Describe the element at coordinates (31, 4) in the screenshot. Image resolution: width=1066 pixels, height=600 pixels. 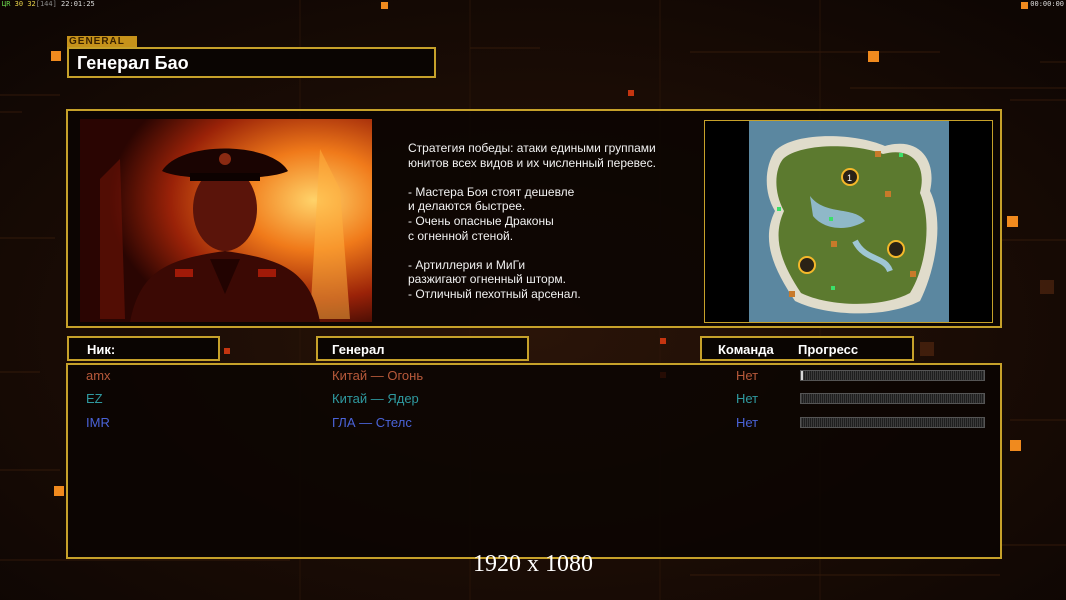
I see `status-value: 32` at that location.